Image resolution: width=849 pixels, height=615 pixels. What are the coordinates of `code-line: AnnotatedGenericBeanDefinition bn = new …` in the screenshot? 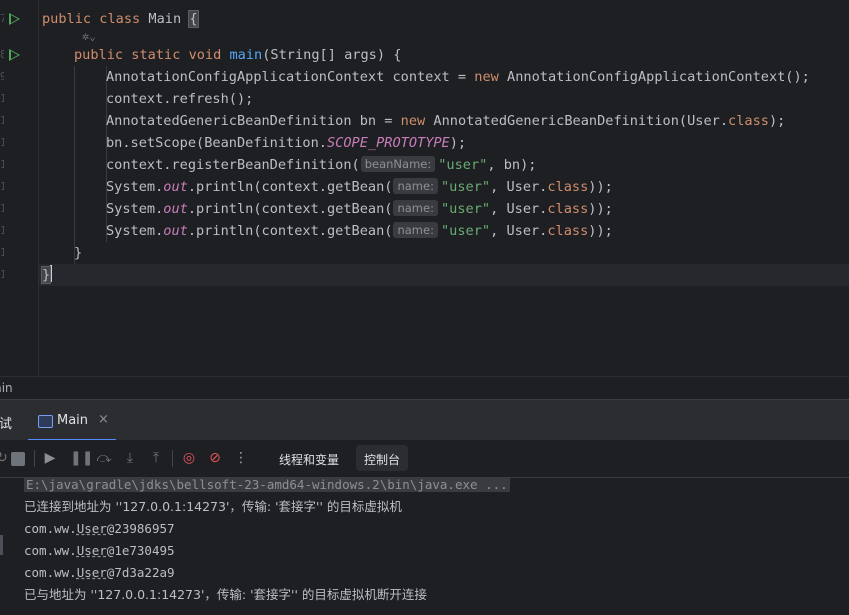 It's located at (446, 121).